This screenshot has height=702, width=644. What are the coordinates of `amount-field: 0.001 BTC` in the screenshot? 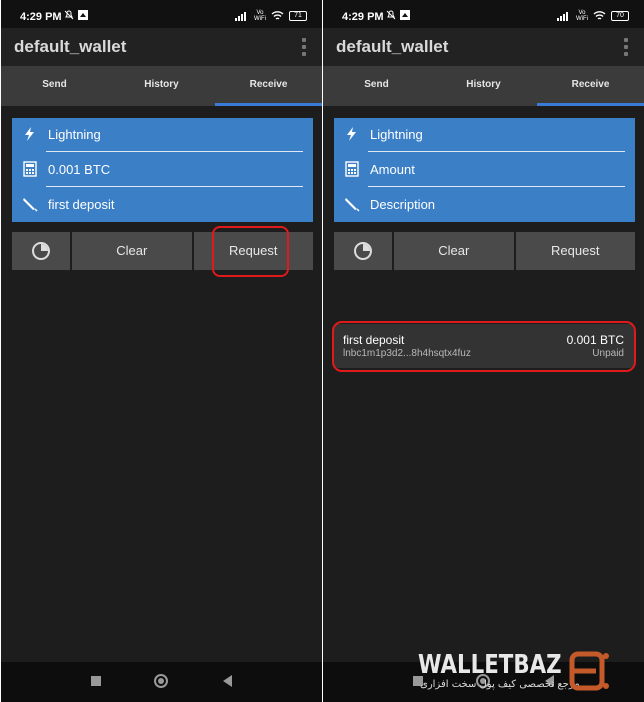 It's located at (162, 170).